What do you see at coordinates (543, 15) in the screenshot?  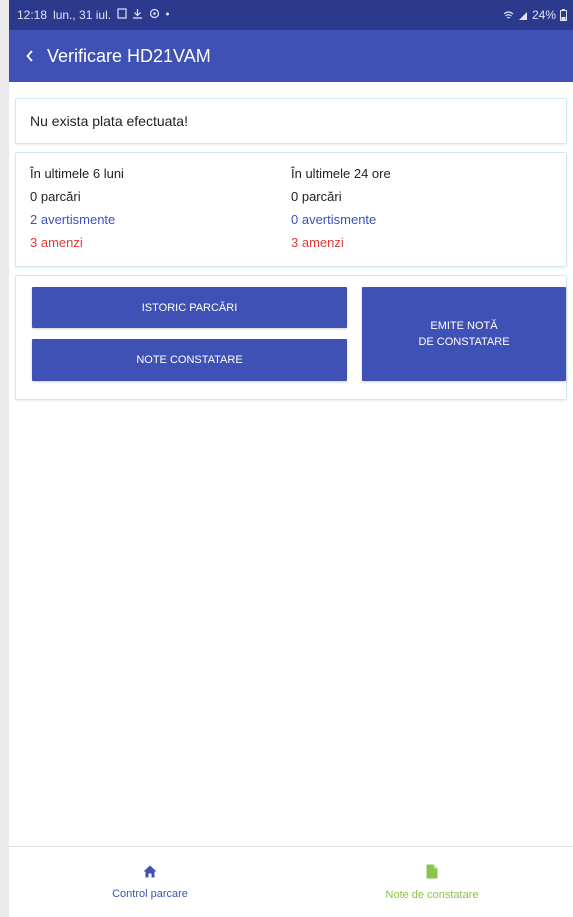 I see `battery-percent: 24%` at bounding box center [543, 15].